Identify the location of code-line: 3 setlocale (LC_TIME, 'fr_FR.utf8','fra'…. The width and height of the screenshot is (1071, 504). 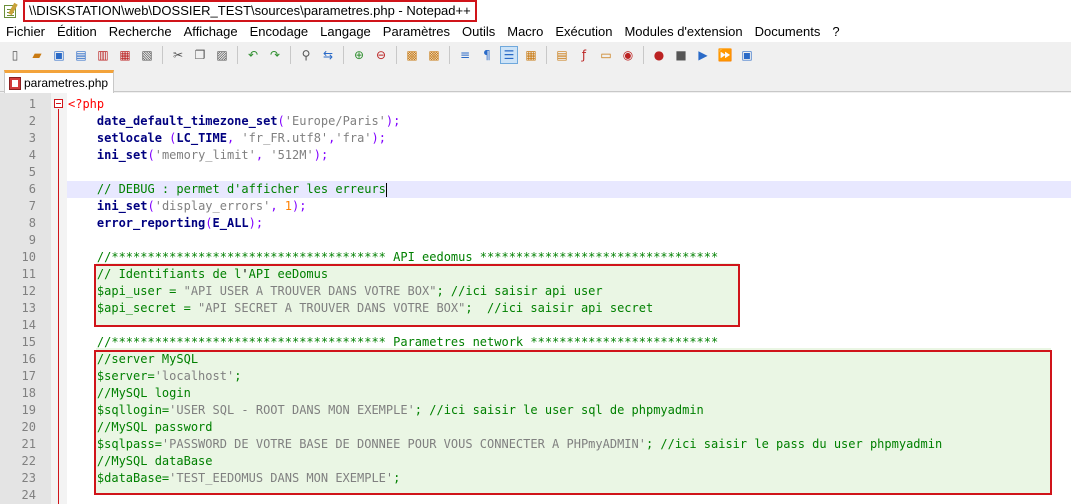
(535, 138).